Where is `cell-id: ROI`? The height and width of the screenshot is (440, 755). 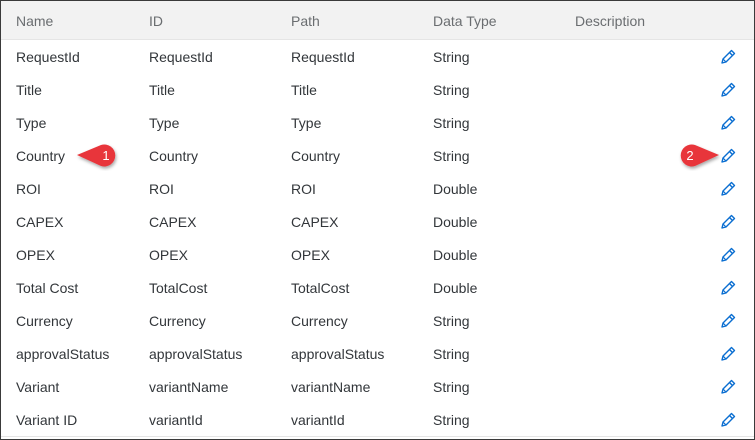 cell-id: ROI is located at coordinates (161, 189).